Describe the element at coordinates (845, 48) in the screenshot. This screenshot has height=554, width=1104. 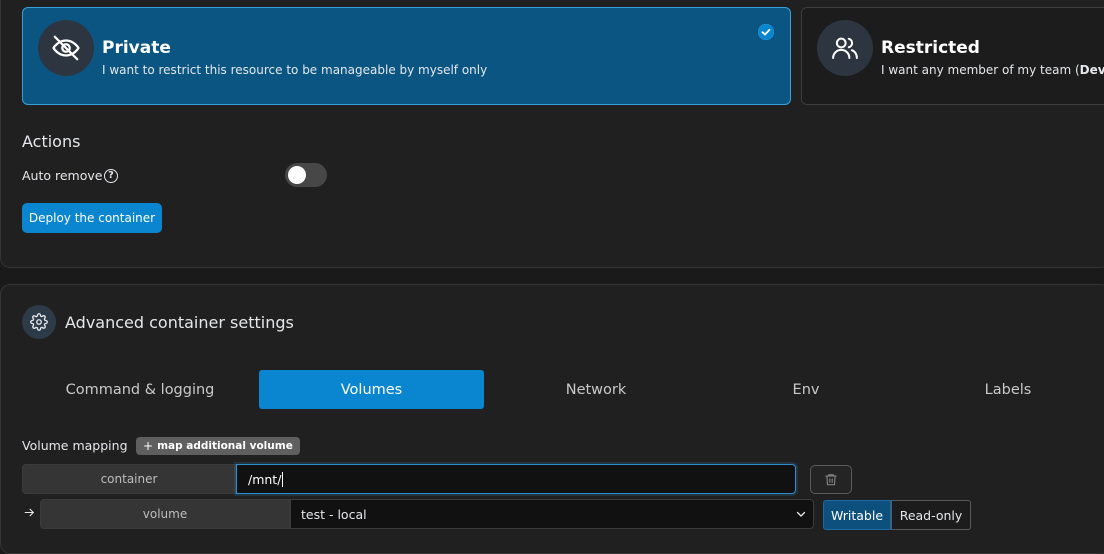
I see `users-icon` at that location.